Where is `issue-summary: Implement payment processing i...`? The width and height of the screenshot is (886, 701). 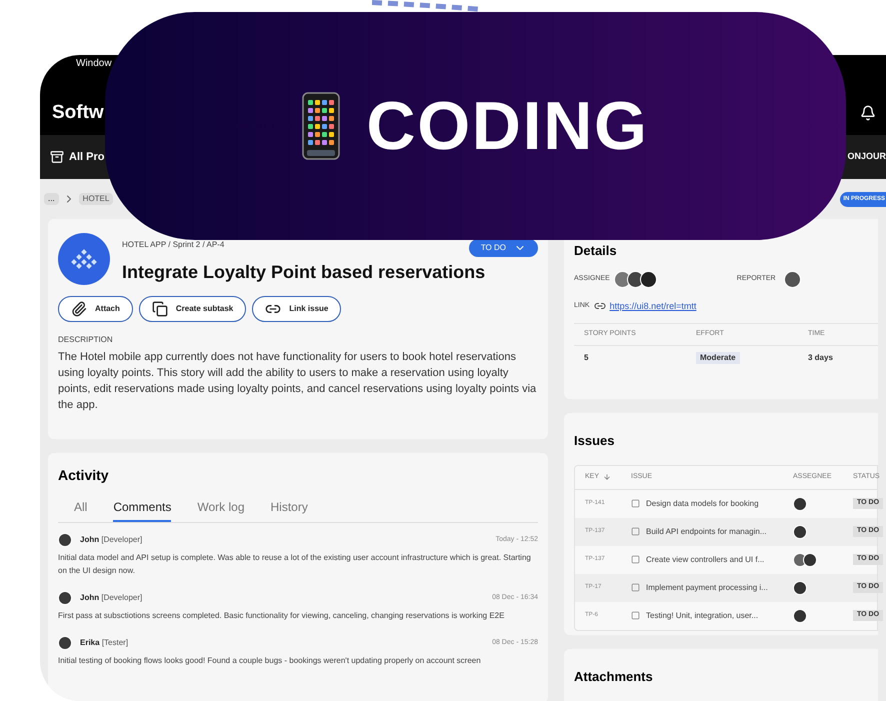 issue-summary: Implement payment processing i... is located at coordinates (707, 588).